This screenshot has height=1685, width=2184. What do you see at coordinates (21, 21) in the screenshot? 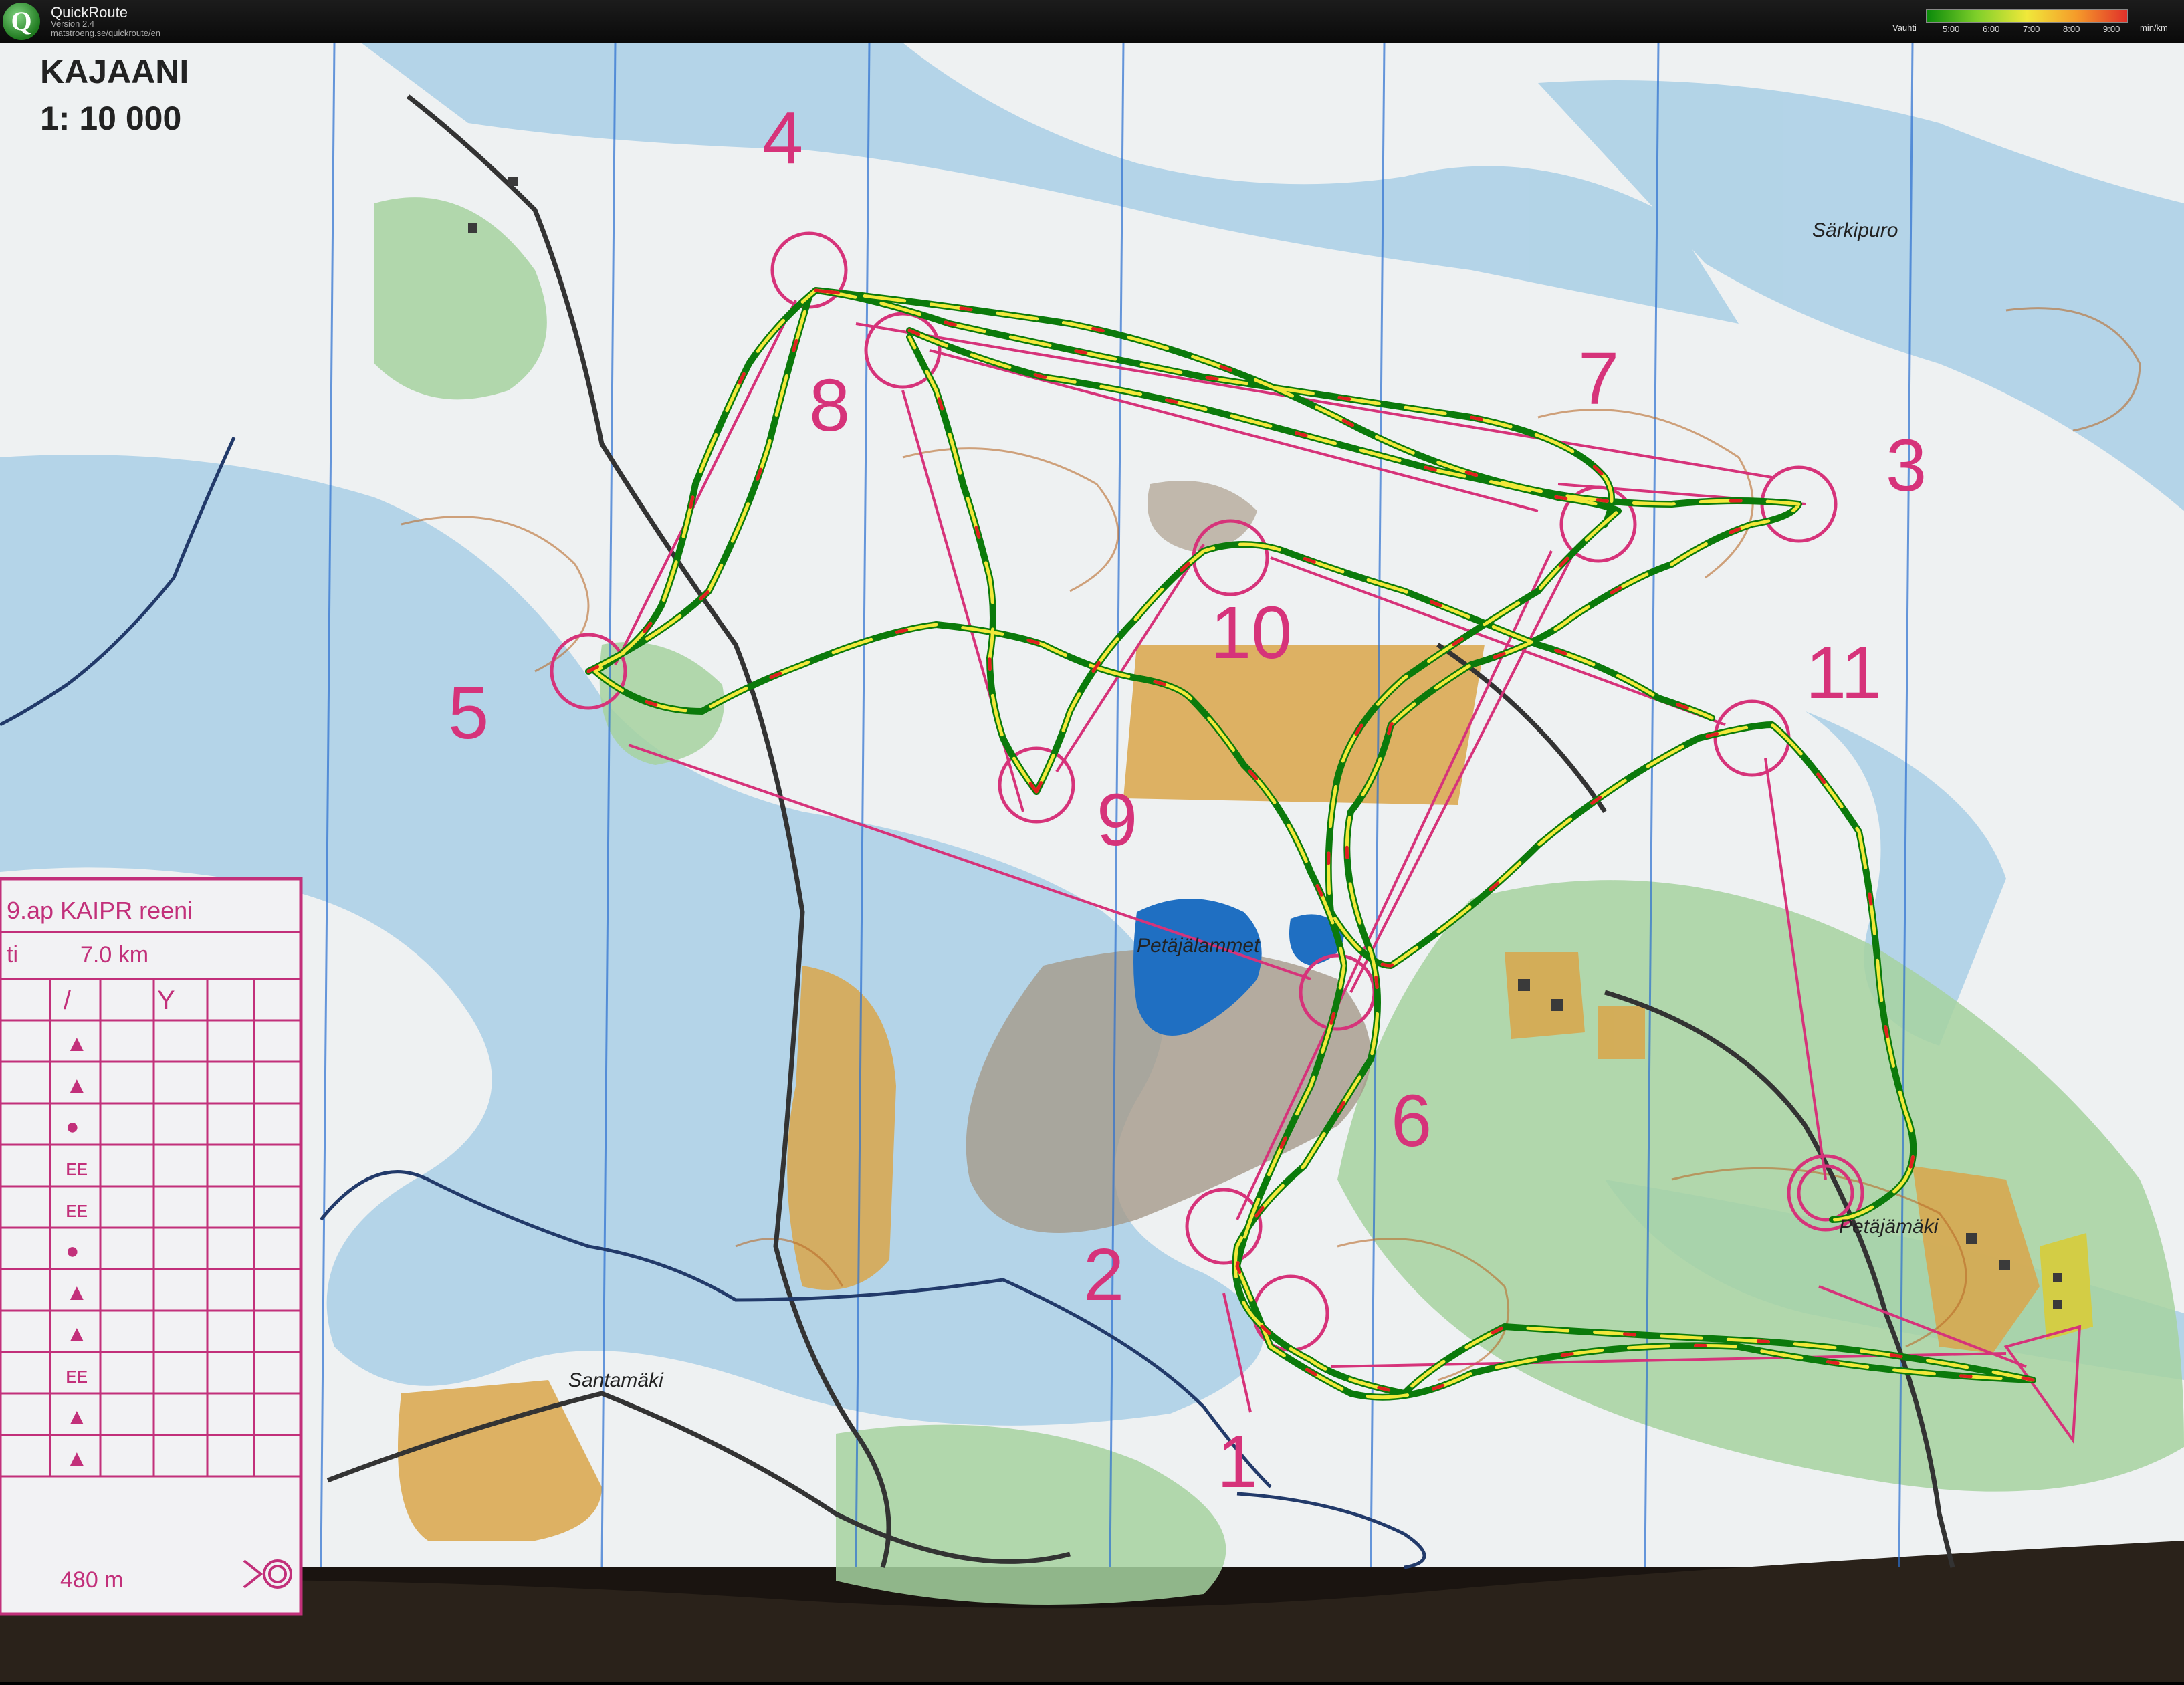
I see `quickroute-logo: Q` at bounding box center [21, 21].